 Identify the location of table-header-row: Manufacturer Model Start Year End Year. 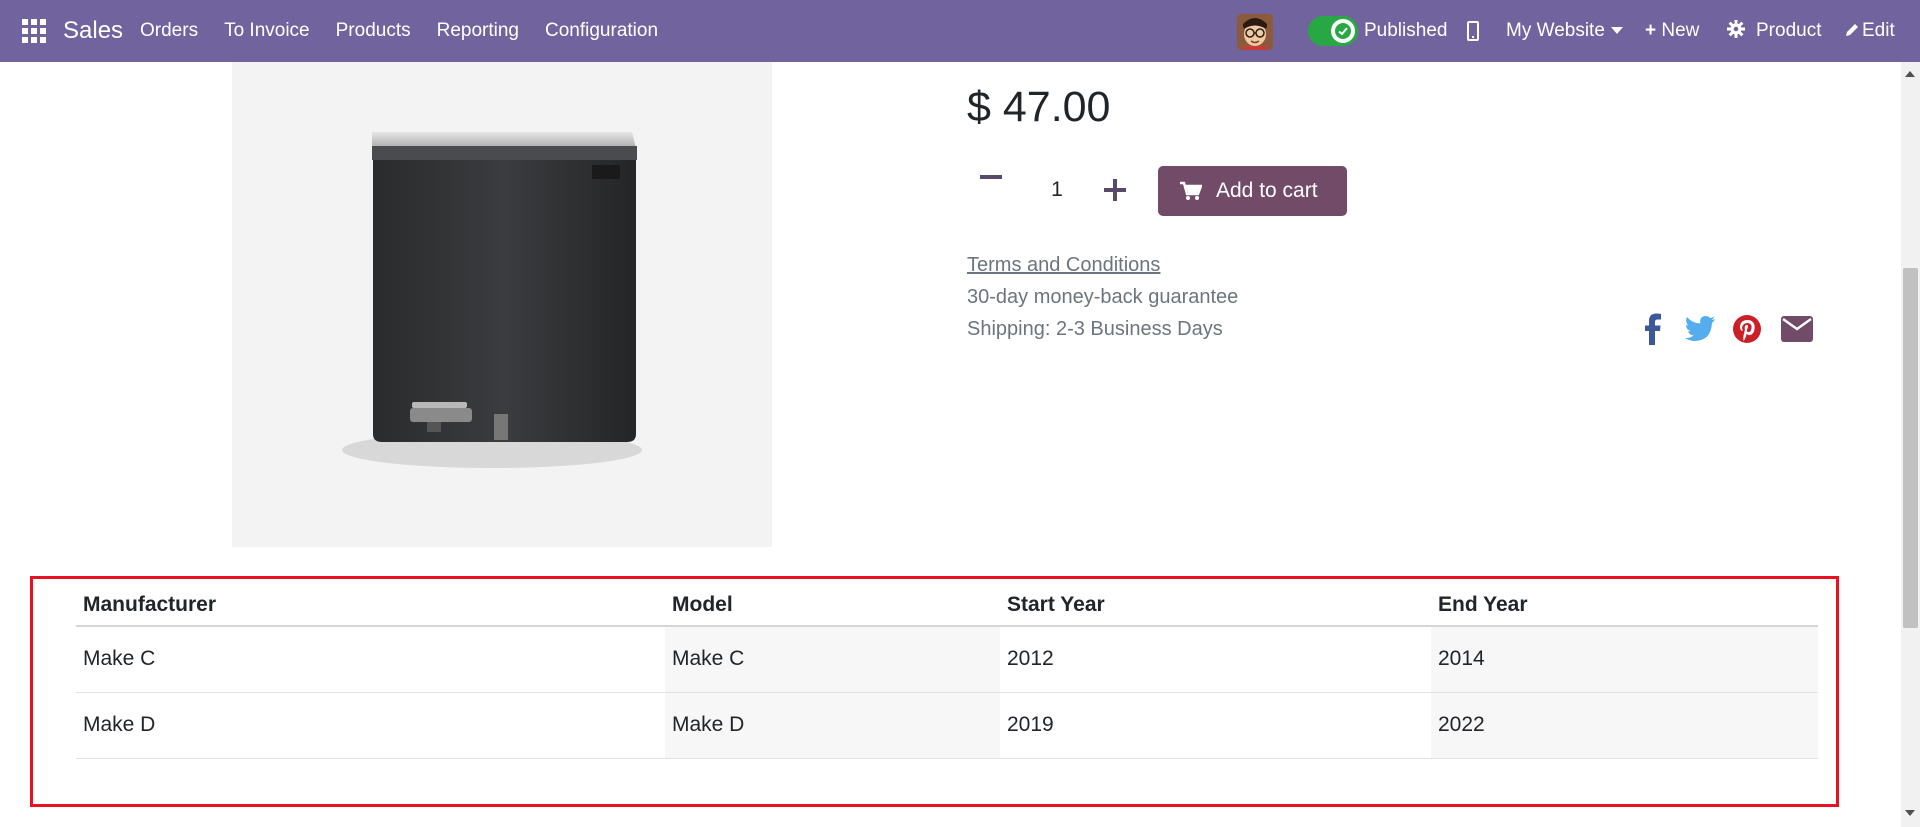
(947, 606).